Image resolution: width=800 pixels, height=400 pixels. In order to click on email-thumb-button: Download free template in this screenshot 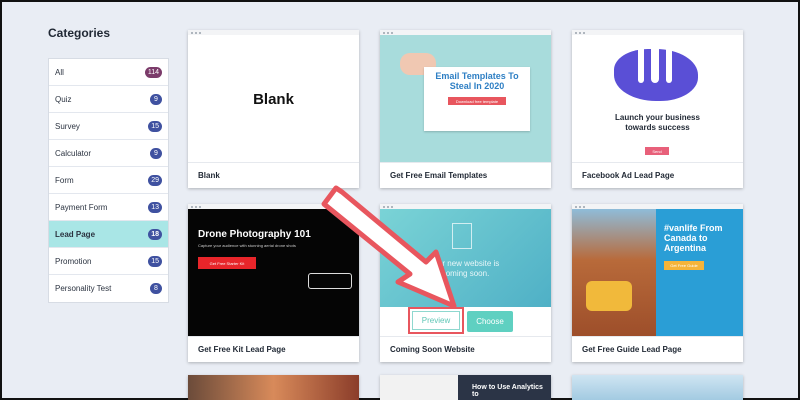, I will do `click(477, 101)`.